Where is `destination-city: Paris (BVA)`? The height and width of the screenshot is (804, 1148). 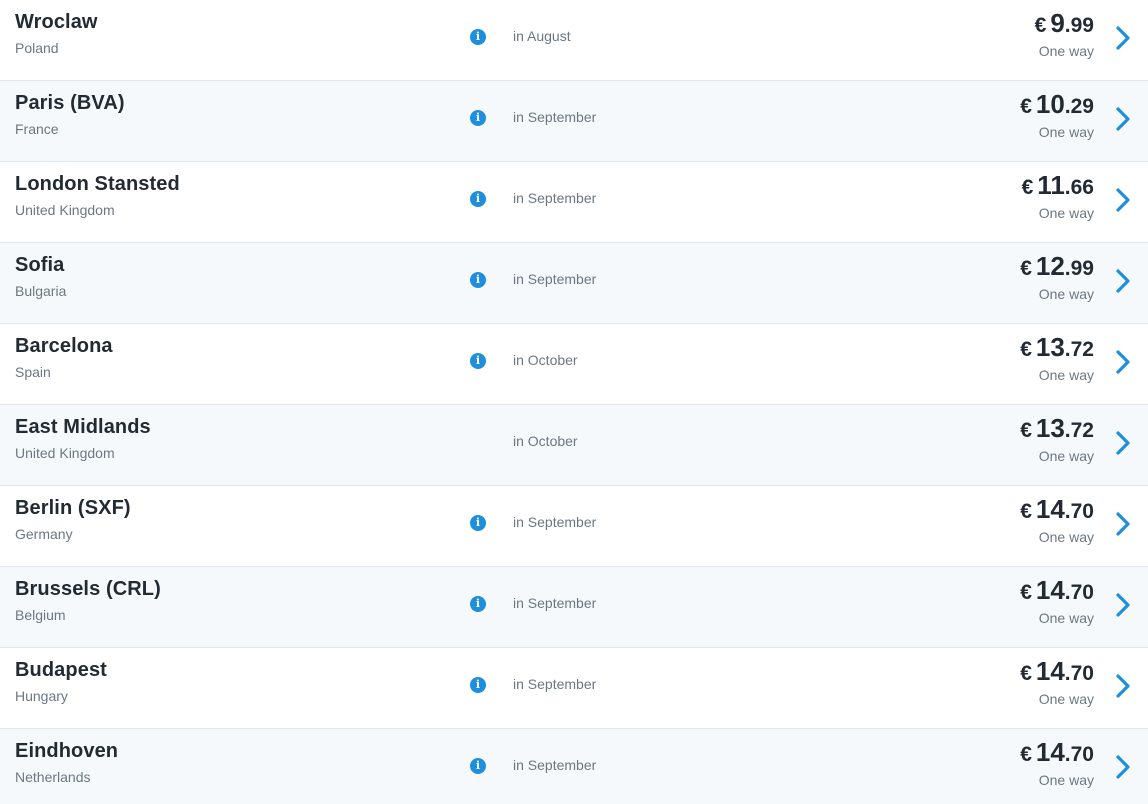
destination-city: Paris (BVA) is located at coordinates (70, 103).